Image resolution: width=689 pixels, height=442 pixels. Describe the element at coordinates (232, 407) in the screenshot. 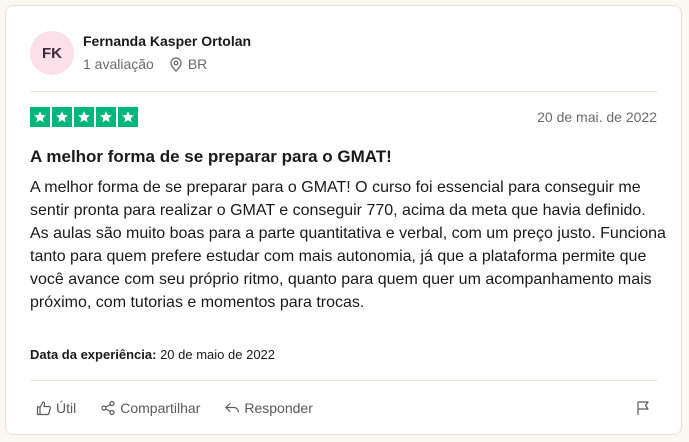

I see `reply-icon` at that location.